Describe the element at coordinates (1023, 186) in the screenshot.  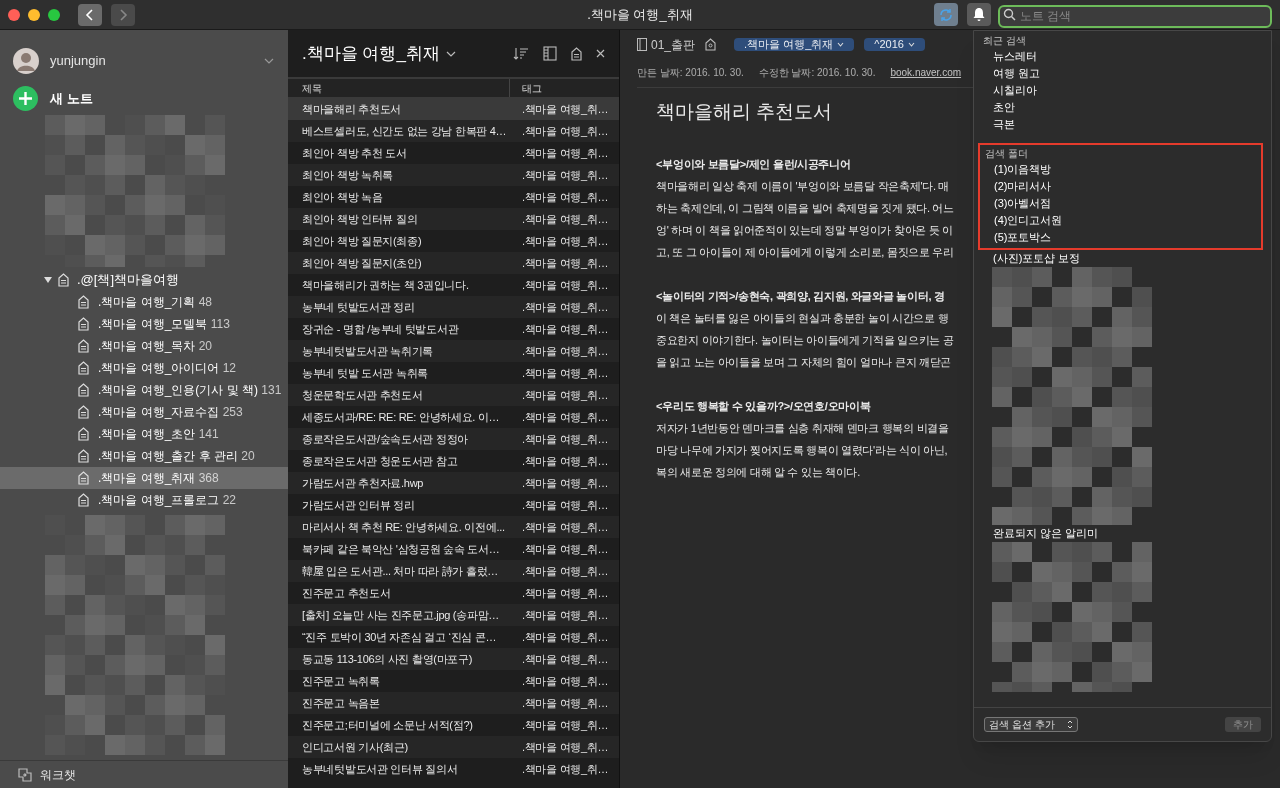
I see `saved-search-item: (2)마리서사` at that location.